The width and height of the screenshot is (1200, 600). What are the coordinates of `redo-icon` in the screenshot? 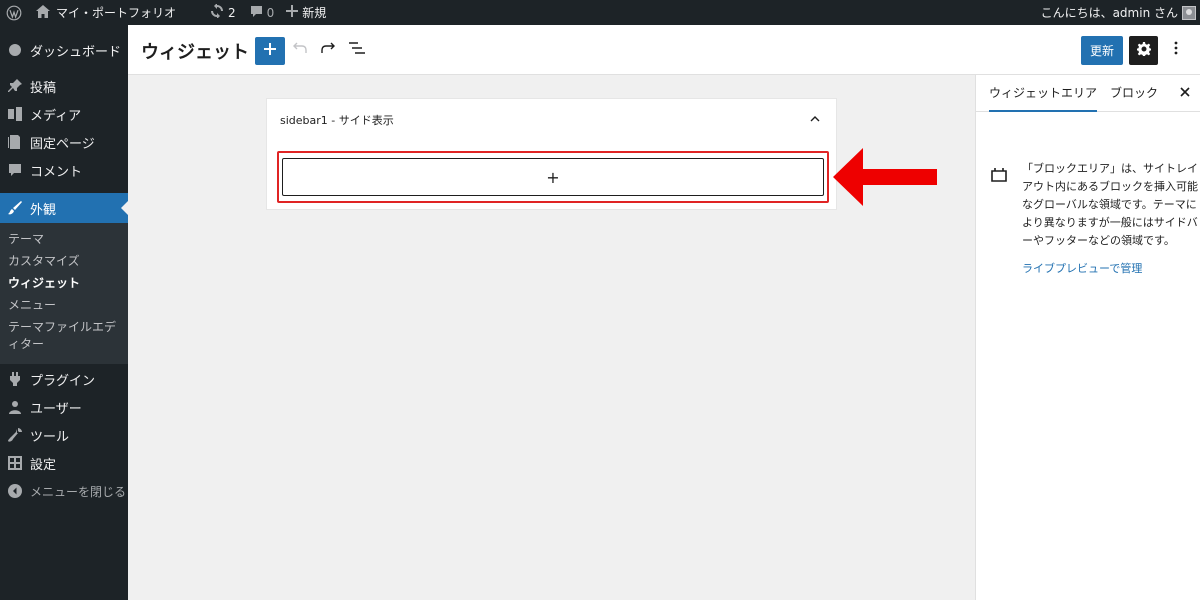 It's located at (328, 50).